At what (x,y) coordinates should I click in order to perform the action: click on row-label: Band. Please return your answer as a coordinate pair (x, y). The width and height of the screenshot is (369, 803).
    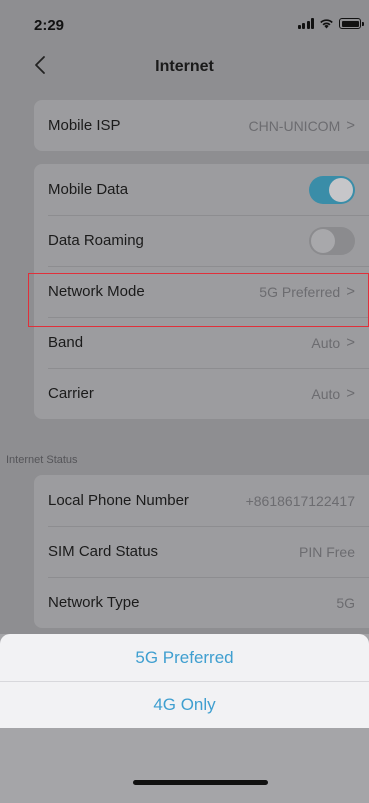
    Looking at the image, I should click on (66, 342).